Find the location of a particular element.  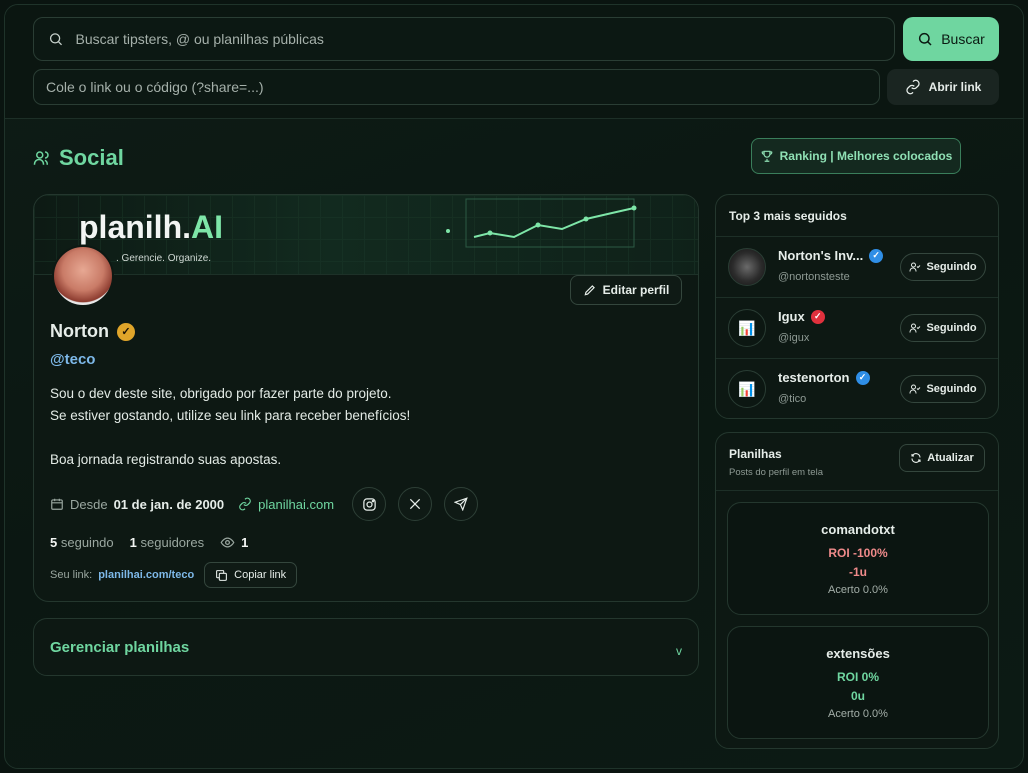

profile-stats: 5 seguindo 1 seguidores 1 is located at coordinates (149, 542).